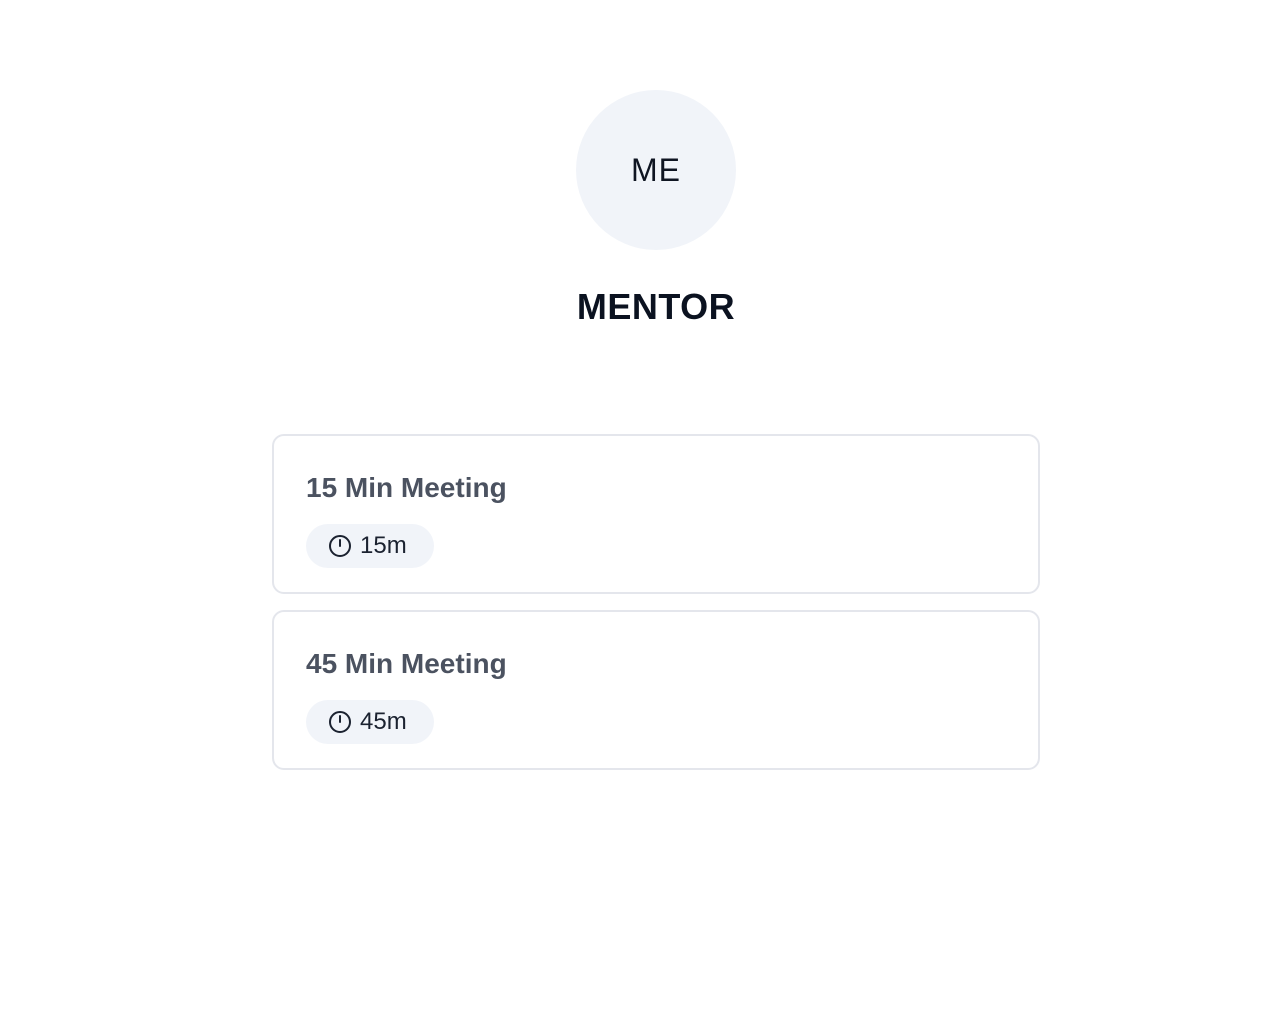 The image size is (1274, 1010). I want to click on profile-name: MENTOR, so click(656, 306).